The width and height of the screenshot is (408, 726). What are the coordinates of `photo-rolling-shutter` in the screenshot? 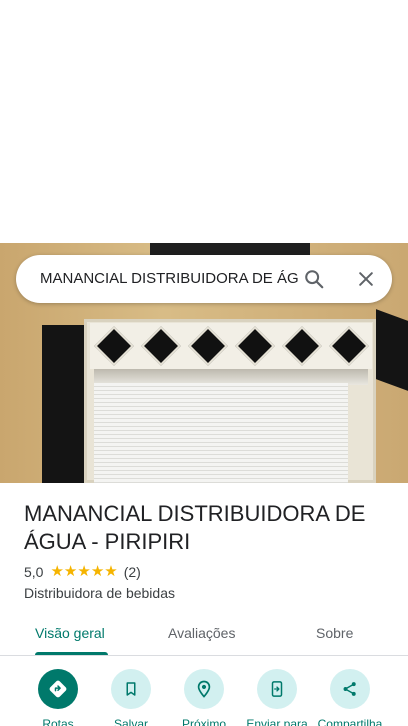 It's located at (221, 433).